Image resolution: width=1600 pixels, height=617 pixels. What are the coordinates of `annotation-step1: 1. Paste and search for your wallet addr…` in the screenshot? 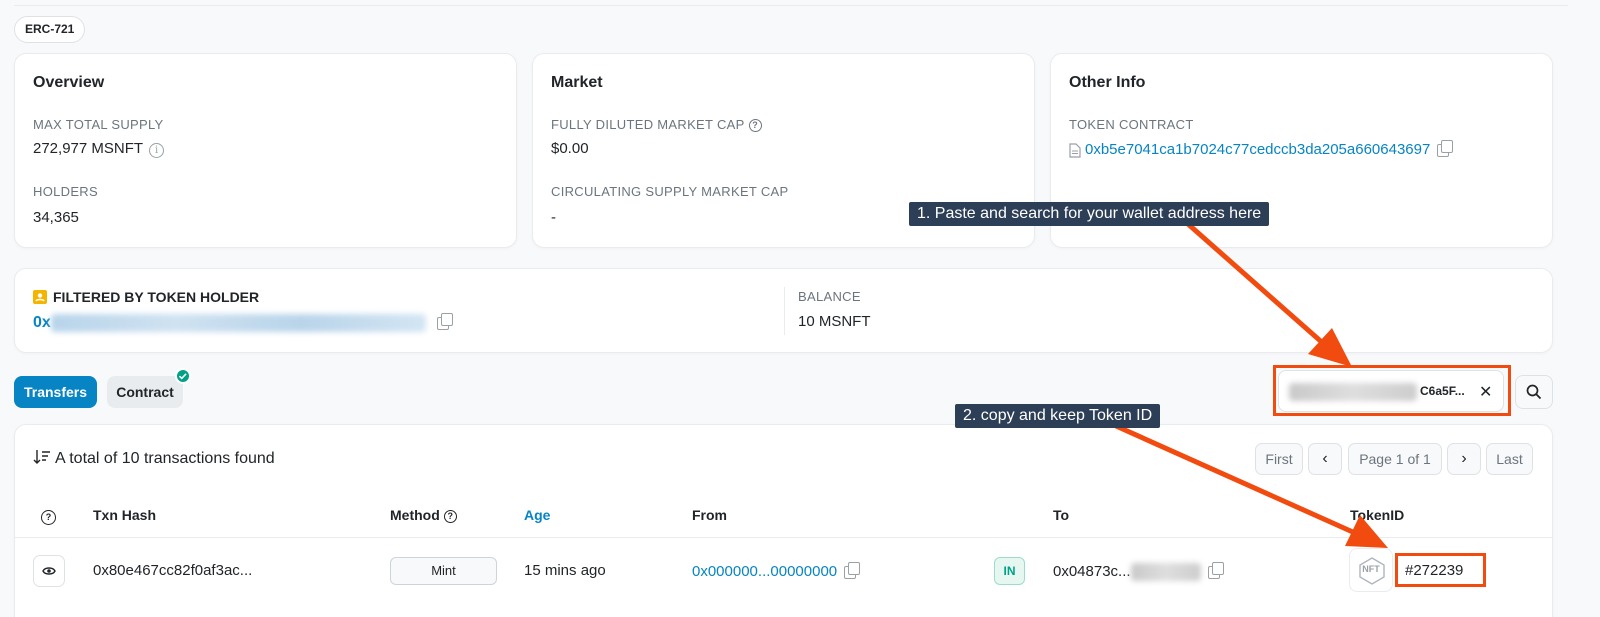 It's located at (1089, 214).